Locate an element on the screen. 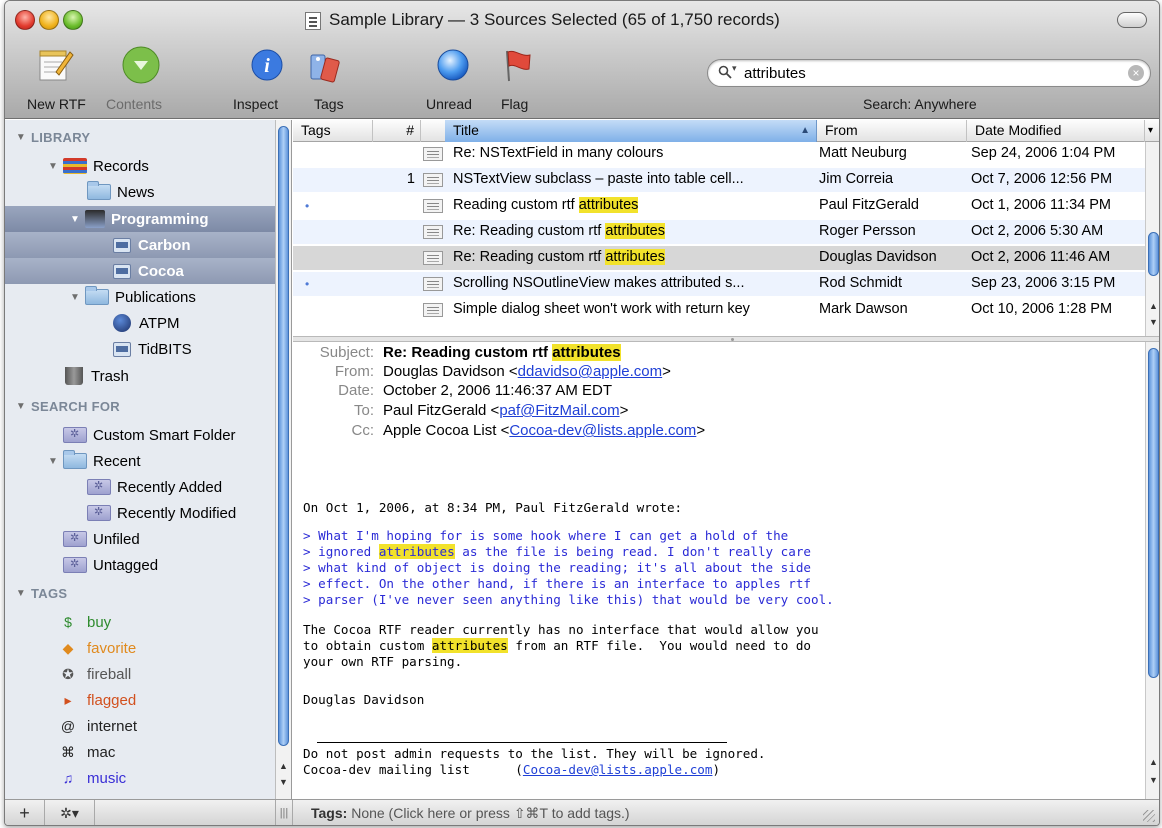  records-scrollbar: ▲ ▼ is located at coordinates (1152, 239).